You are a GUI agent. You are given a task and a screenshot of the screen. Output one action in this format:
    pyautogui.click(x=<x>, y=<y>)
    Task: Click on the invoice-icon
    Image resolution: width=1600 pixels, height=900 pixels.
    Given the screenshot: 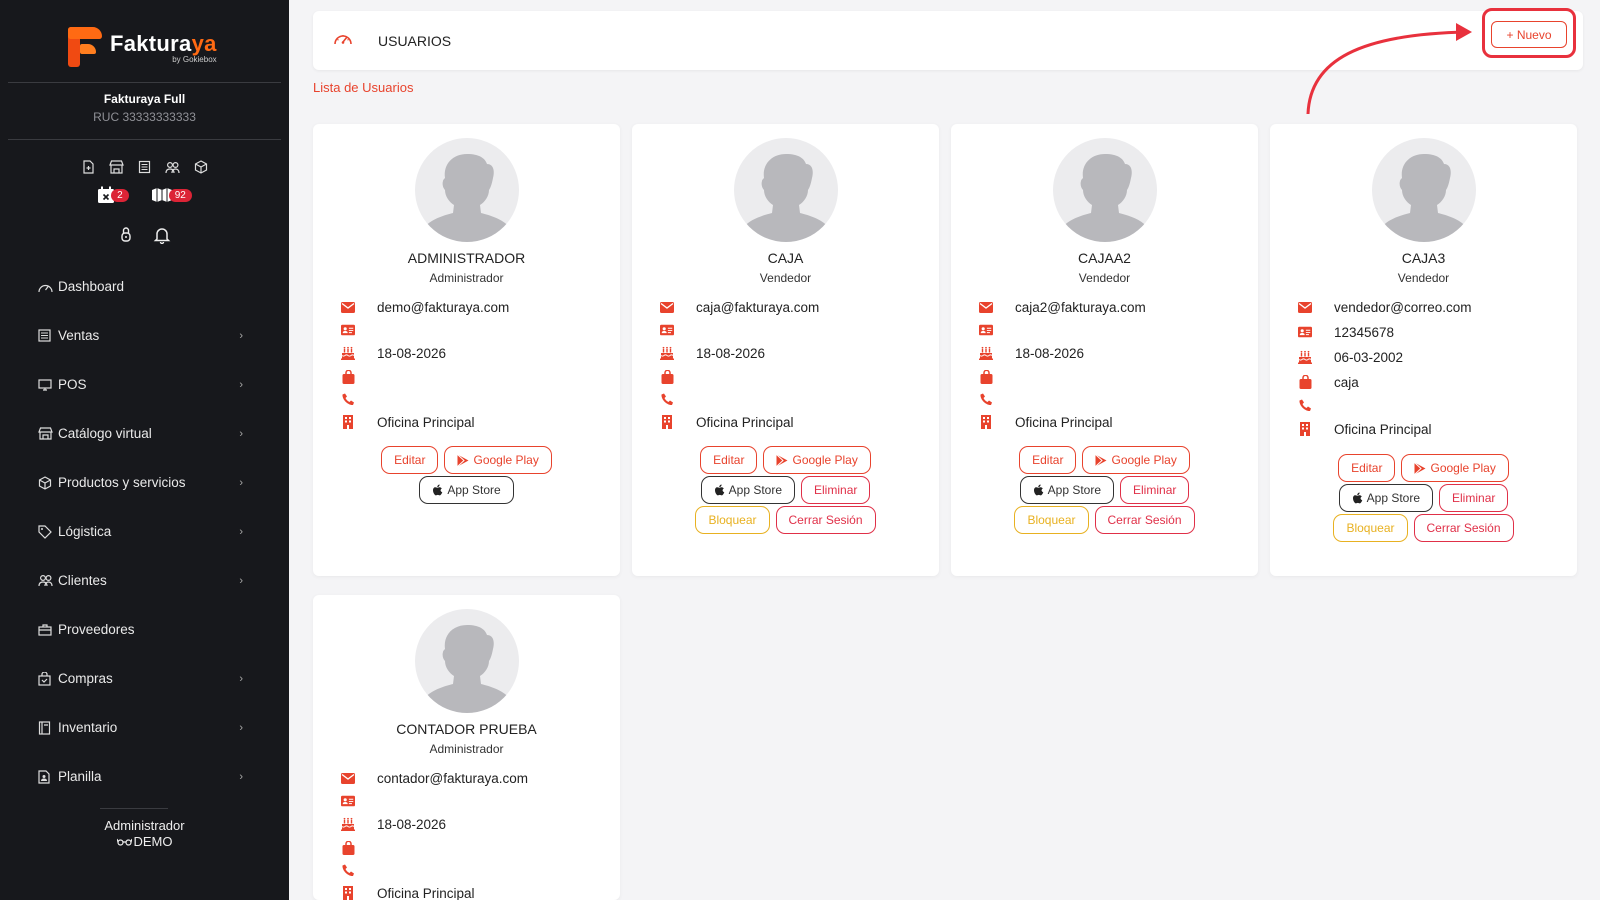 What is the action you would take?
    pyautogui.click(x=145, y=167)
    